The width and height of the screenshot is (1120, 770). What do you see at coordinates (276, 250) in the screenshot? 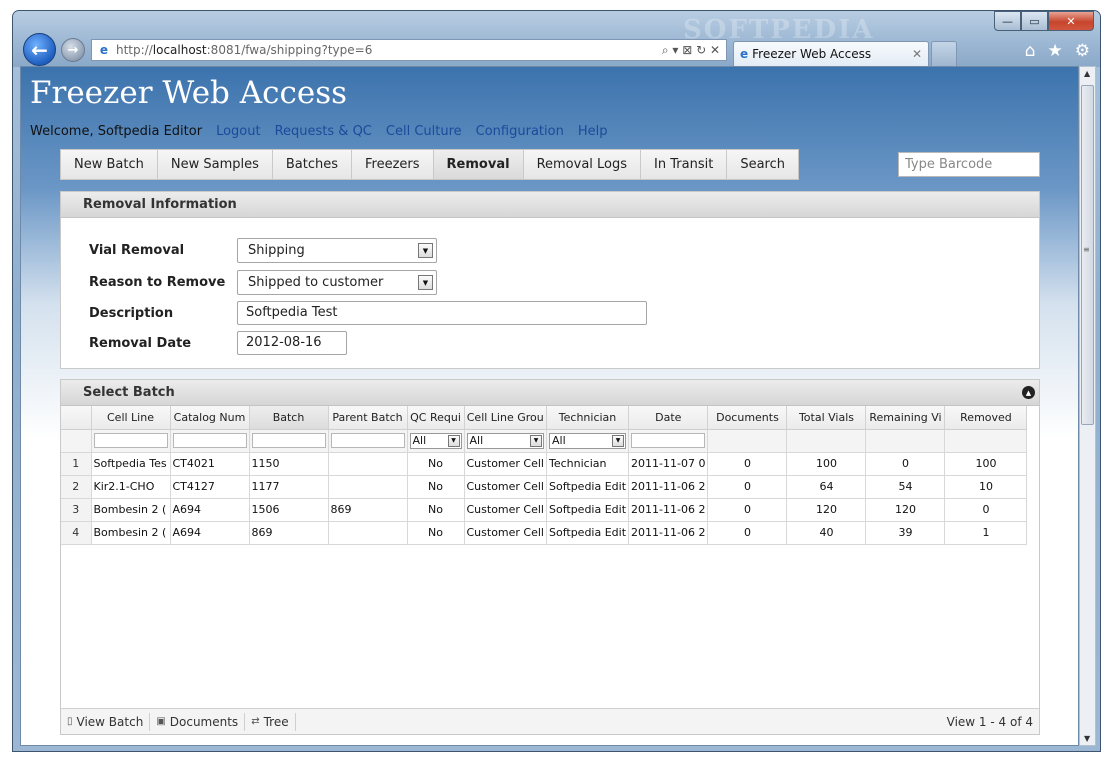
I see `vial-removal-value: Shipping` at bounding box center [276, 250].